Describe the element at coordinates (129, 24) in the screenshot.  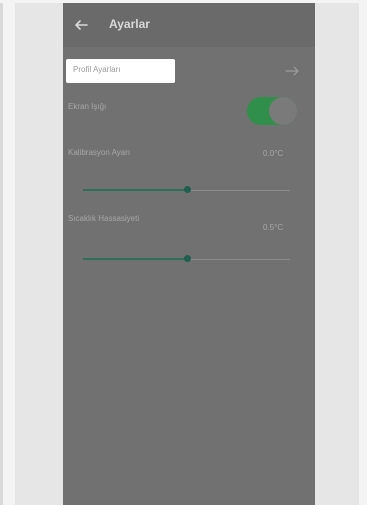
I see `page-title: Ayarlar` at that location.